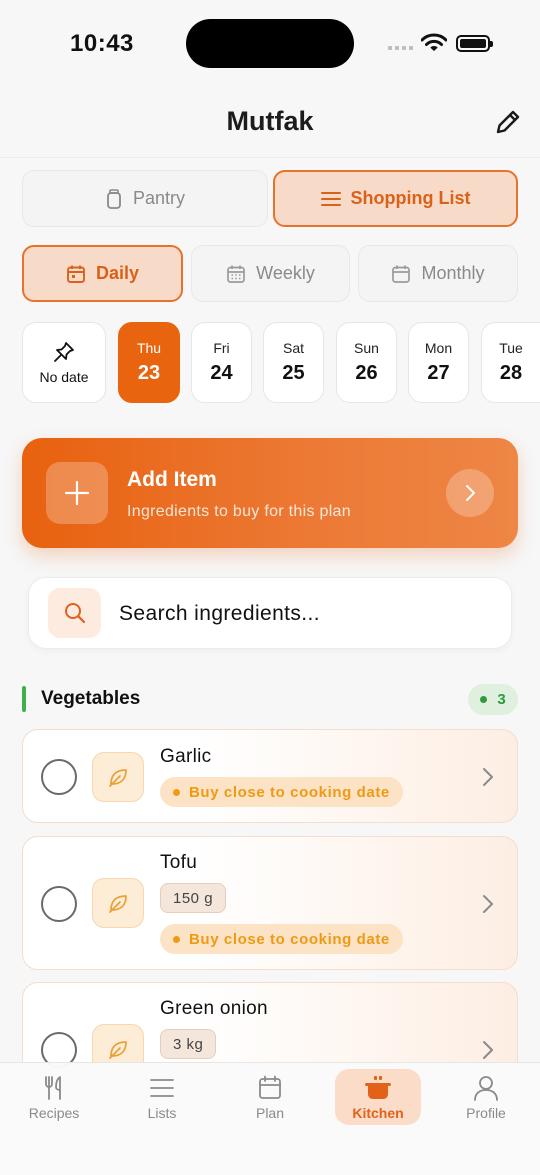 The image size is (540, 1175). Describe the element at coordinates (149, 373) in the screenshot. I see `day-number: 23` at that location.